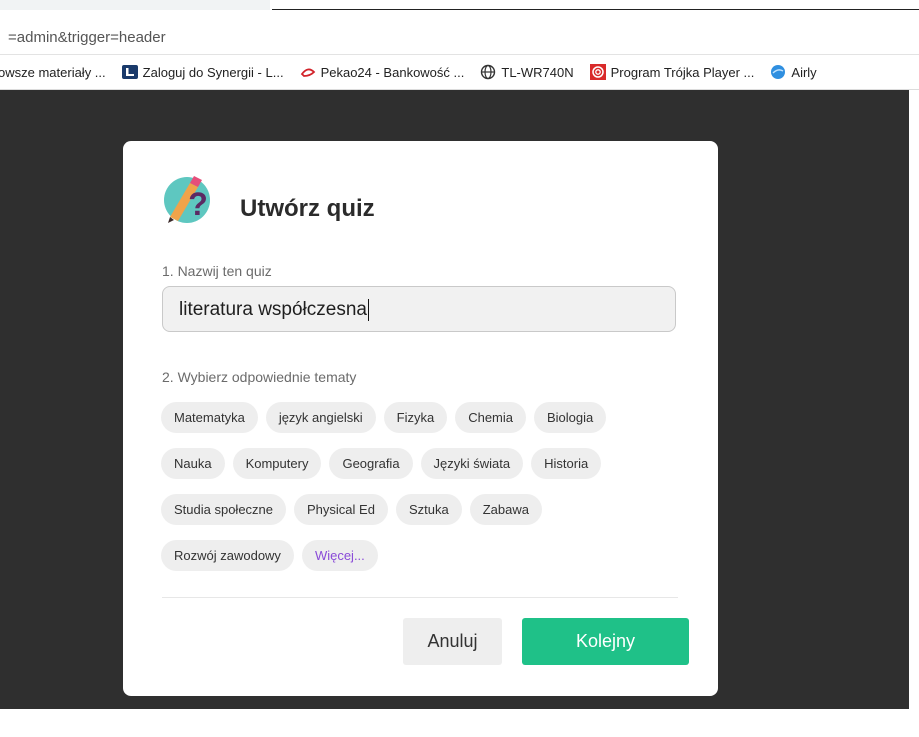  Describe the element at coordinates (415, 417) in the screenshot. I see `topic-tag: Fizyka` at that location.